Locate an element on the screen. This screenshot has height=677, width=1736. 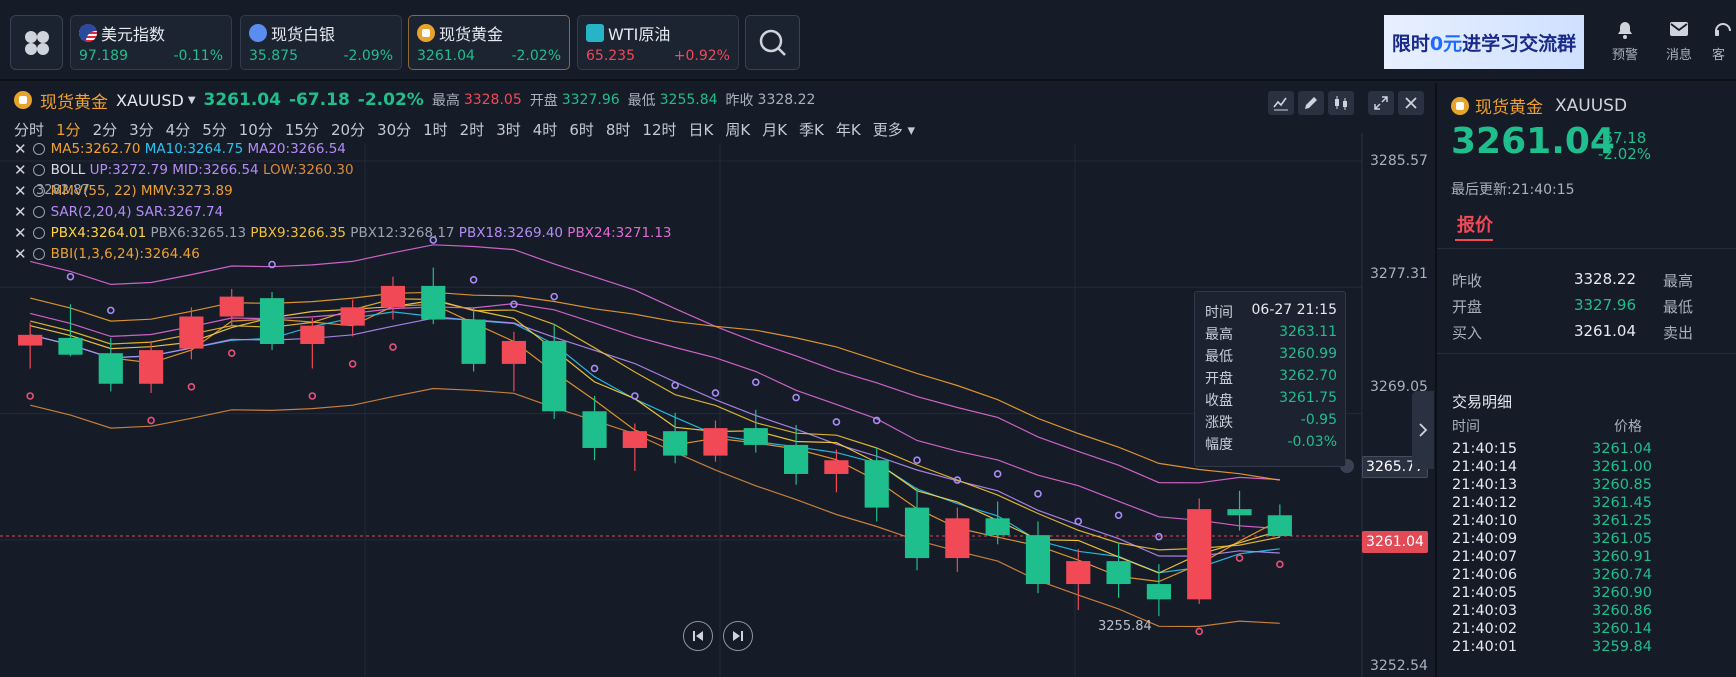
search-button is located at coordinates (772, 42).